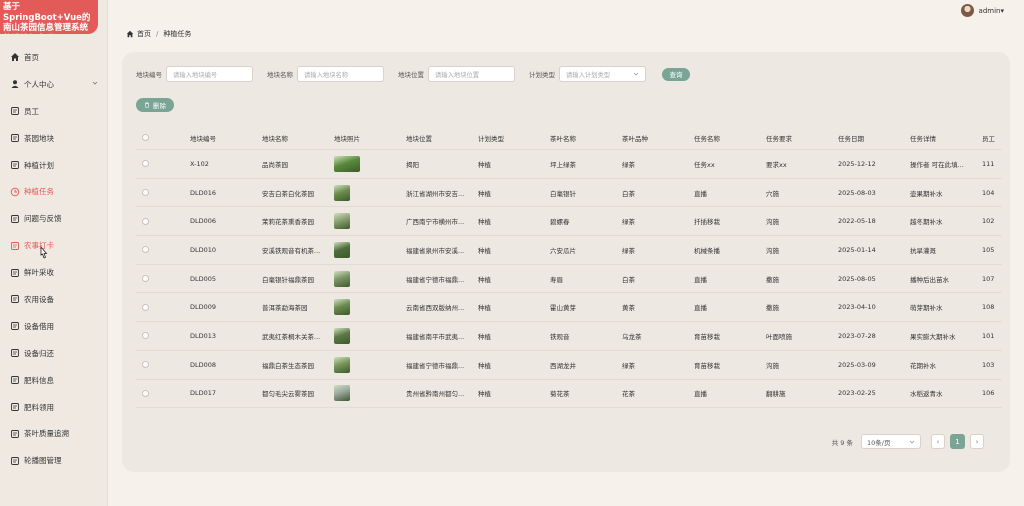 Image resolution: width=1024 pixels, height=506 pixels. Describe the element at coordinates (39, 299) in the screenshot. I see `sidebar-item-label: 农用设备` at that location.